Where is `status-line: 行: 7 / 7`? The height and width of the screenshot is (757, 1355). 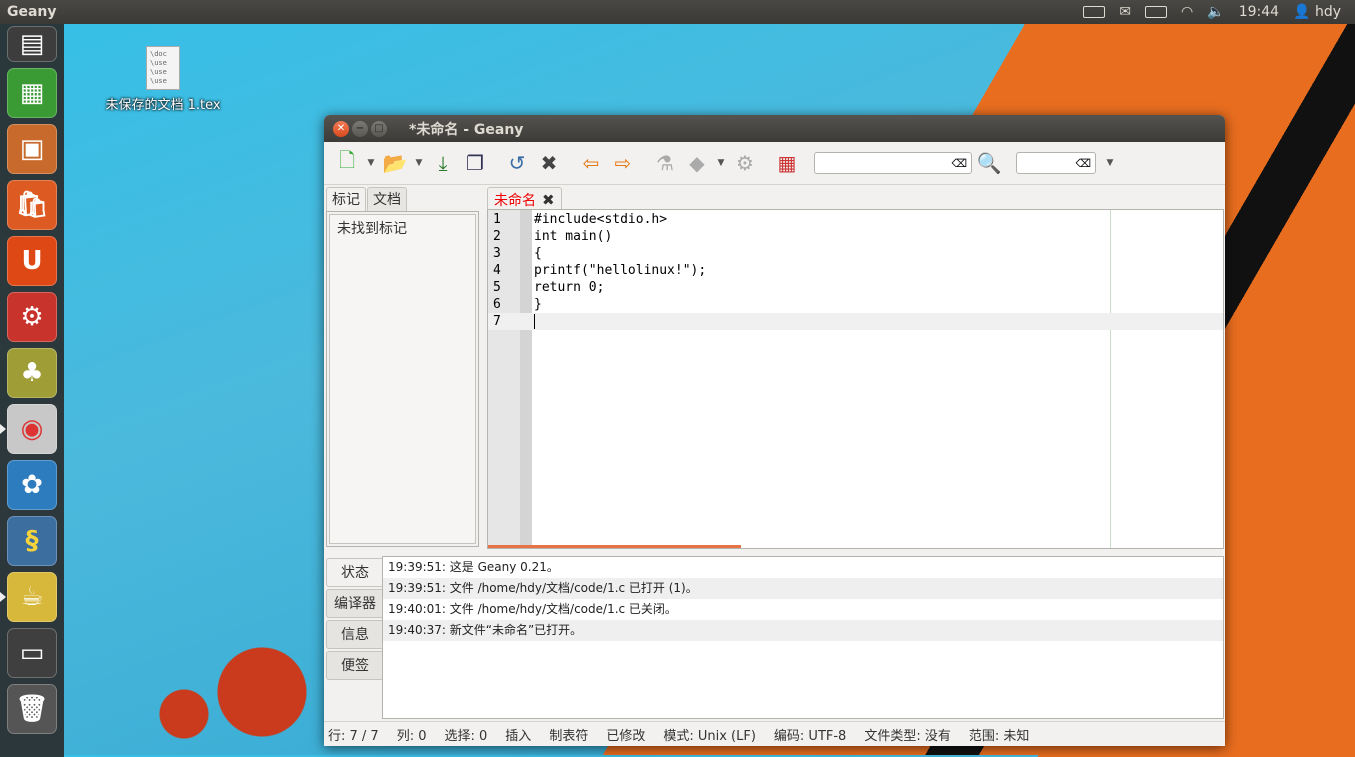
status-line: 行: 7 / 7 is located at coordinates (353, 736).